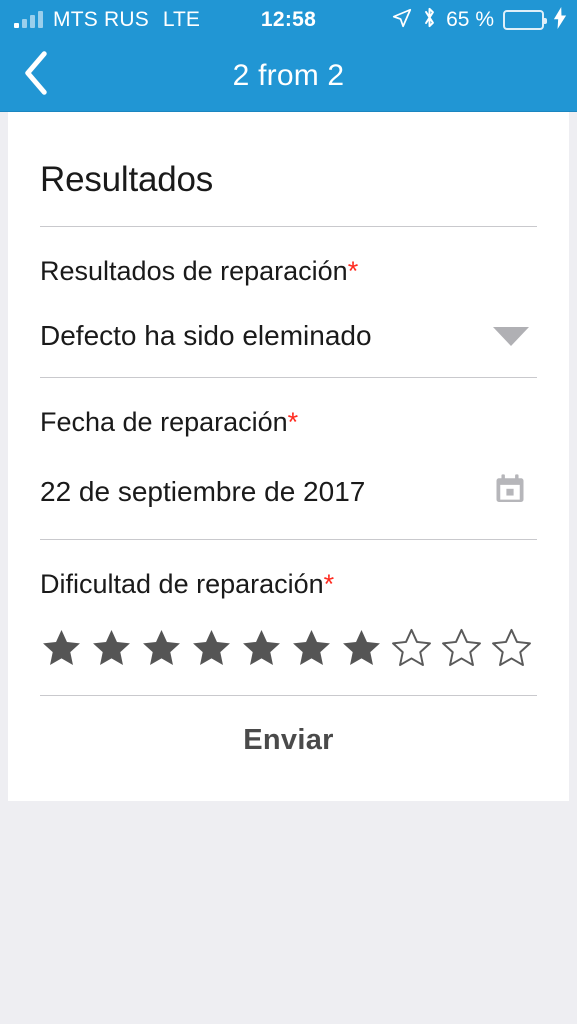 This screenshot has height=1024, width=577. Describe the element at coordinates (513, 492) in the screenshot. I see `calendar-icon` at that location.